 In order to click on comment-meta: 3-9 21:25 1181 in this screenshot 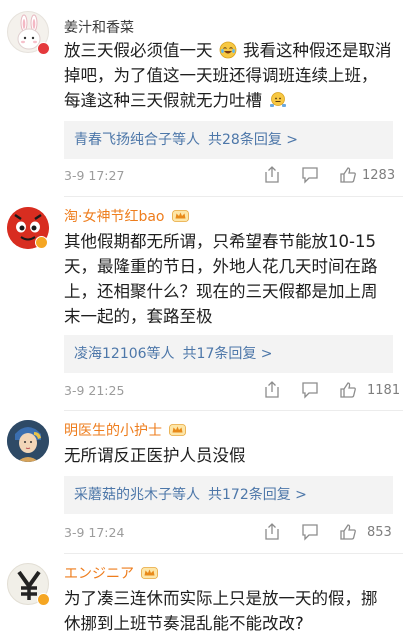, I will do `click(232, 391)`.